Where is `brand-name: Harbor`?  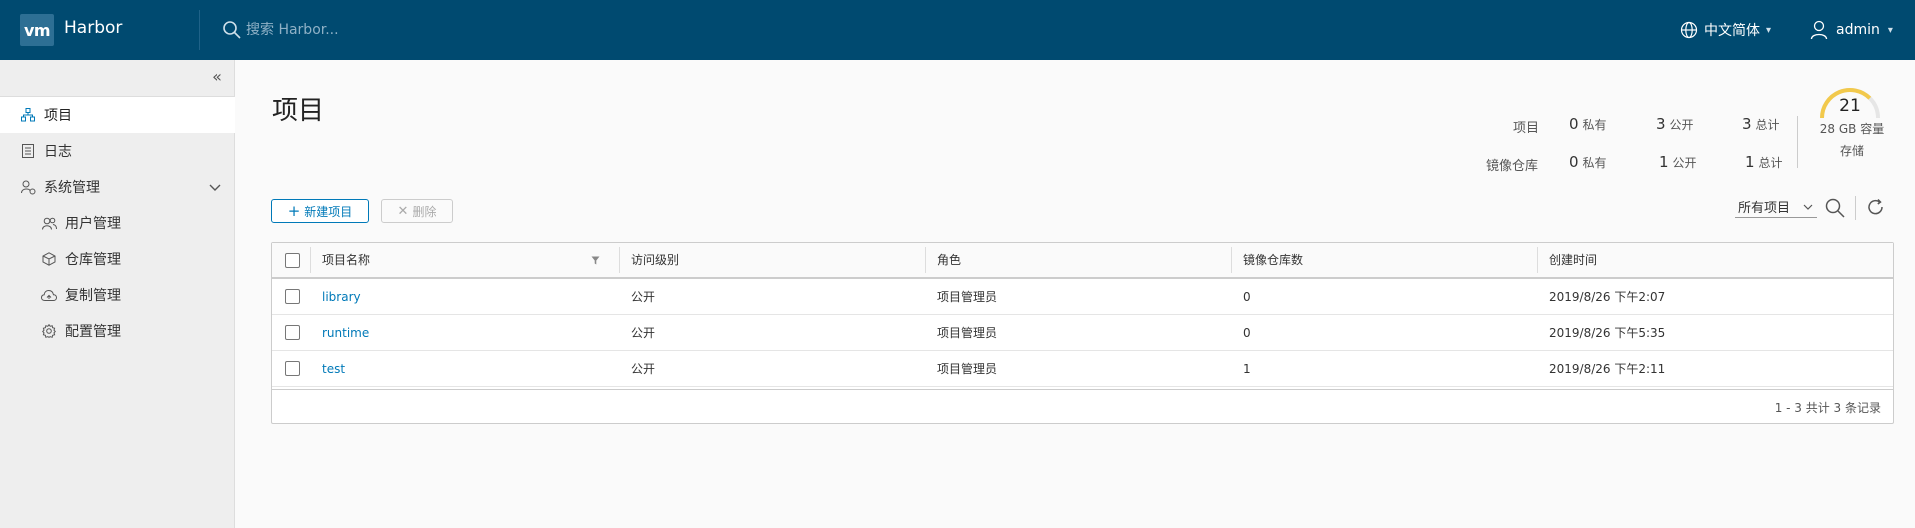 brand-name: Harbor is located at coordinates (93, 28).